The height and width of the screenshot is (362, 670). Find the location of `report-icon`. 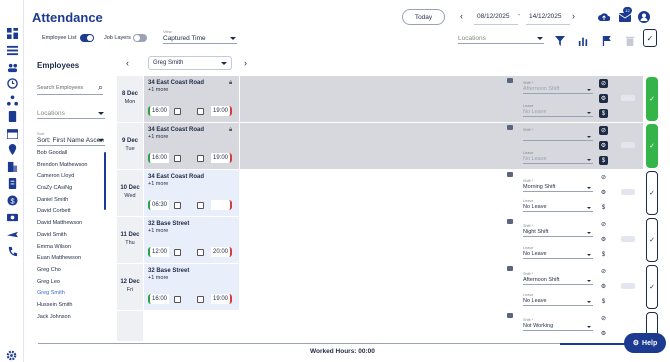

report-icon is located at coordinates (12, 183).